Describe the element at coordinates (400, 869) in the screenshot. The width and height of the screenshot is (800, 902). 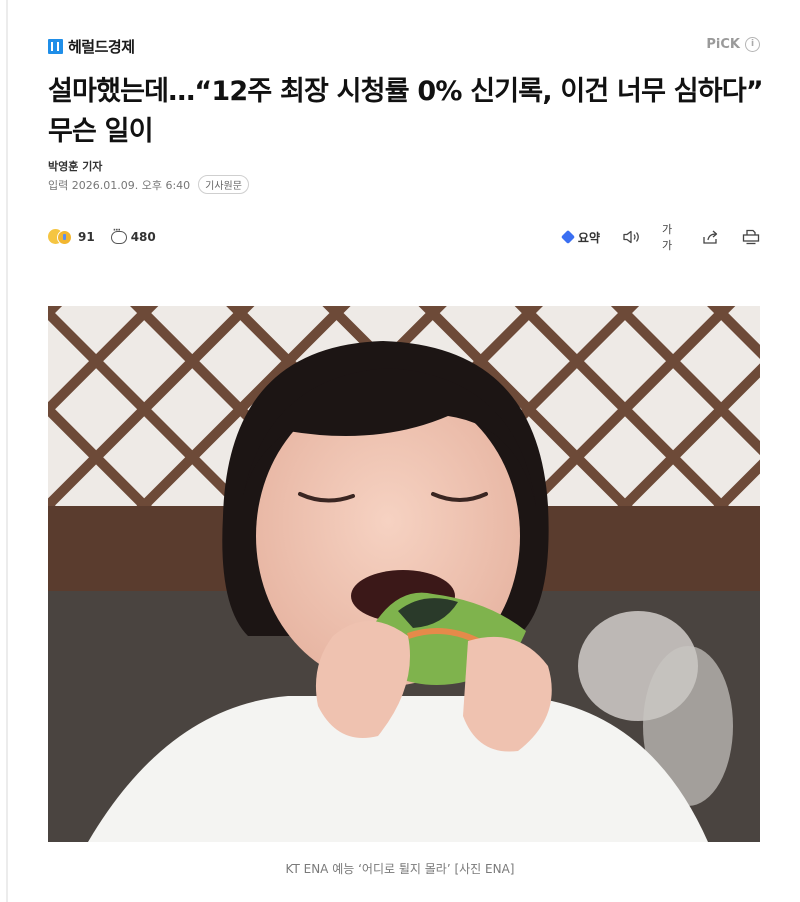
I see `photo-caption: KT ENA 예능 ‘어디로 튈지 몰라’ [사진 ENA]` at that location.